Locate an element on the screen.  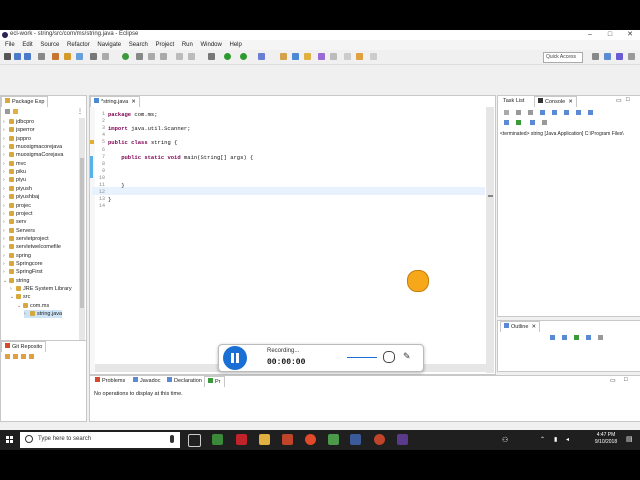
console-view-menu-icon is located at coordinates (544, 122).